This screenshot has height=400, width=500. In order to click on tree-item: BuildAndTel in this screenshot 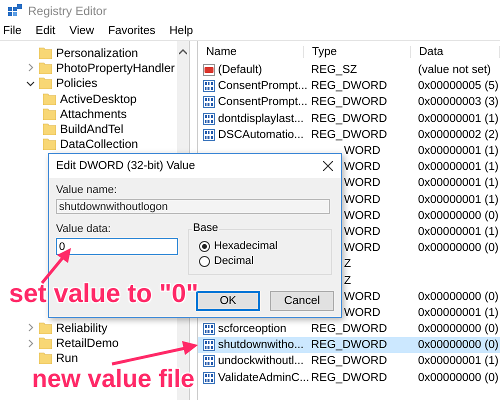, I will do `click(92, 129)`.